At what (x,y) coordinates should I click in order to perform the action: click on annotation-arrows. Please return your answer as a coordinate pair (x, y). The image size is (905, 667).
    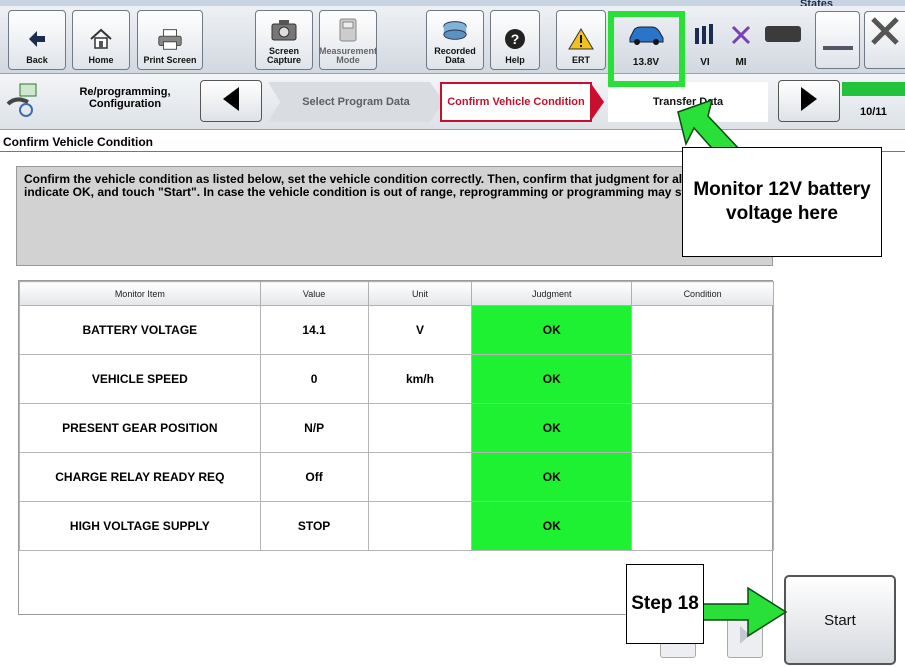
    Looking at the image, I should click on (732, 368).